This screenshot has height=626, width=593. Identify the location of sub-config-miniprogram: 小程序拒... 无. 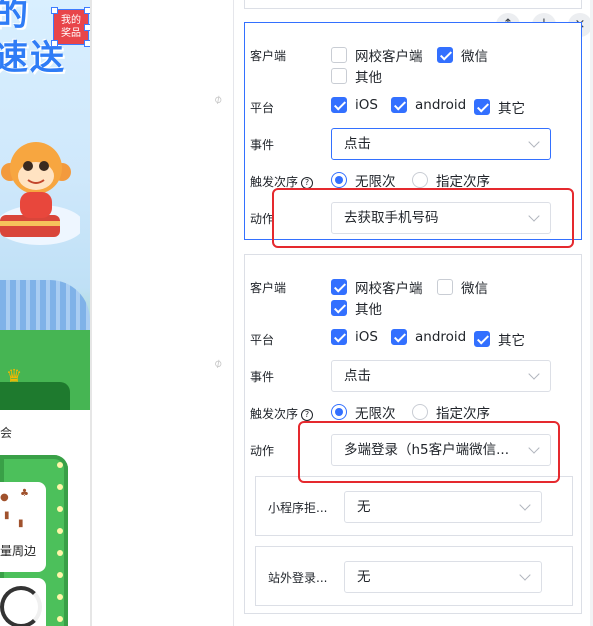
(414, 506).